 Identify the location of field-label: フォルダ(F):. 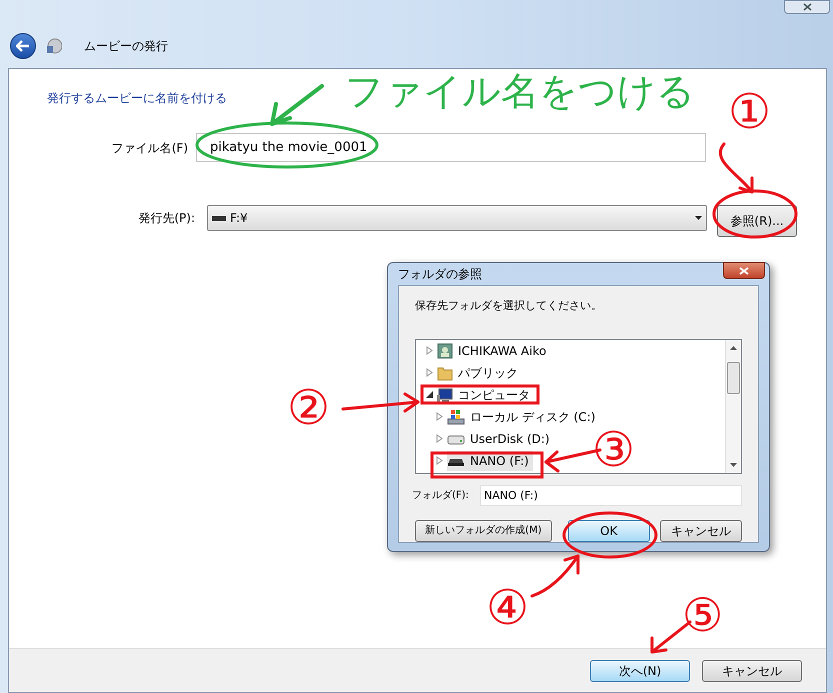
(441, 495).